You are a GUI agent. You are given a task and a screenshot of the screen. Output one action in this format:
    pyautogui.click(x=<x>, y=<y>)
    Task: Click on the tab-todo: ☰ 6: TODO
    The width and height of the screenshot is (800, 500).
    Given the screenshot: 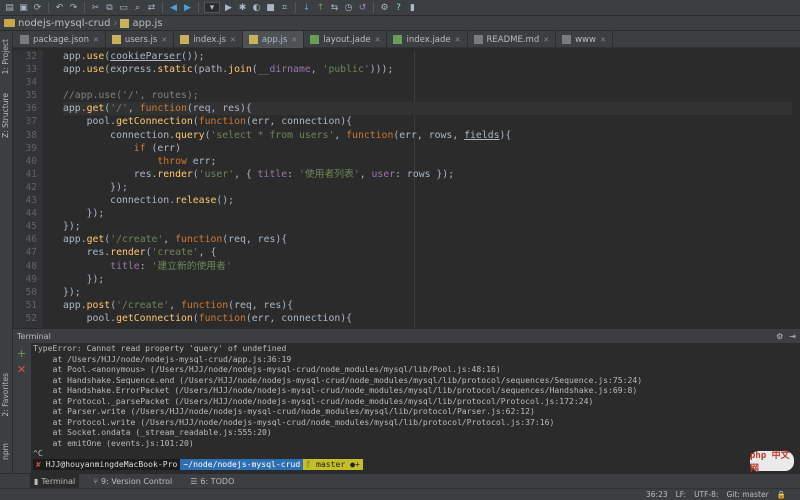 What is the action you would take?
    pyautogui.click(x=212, y=481)
    